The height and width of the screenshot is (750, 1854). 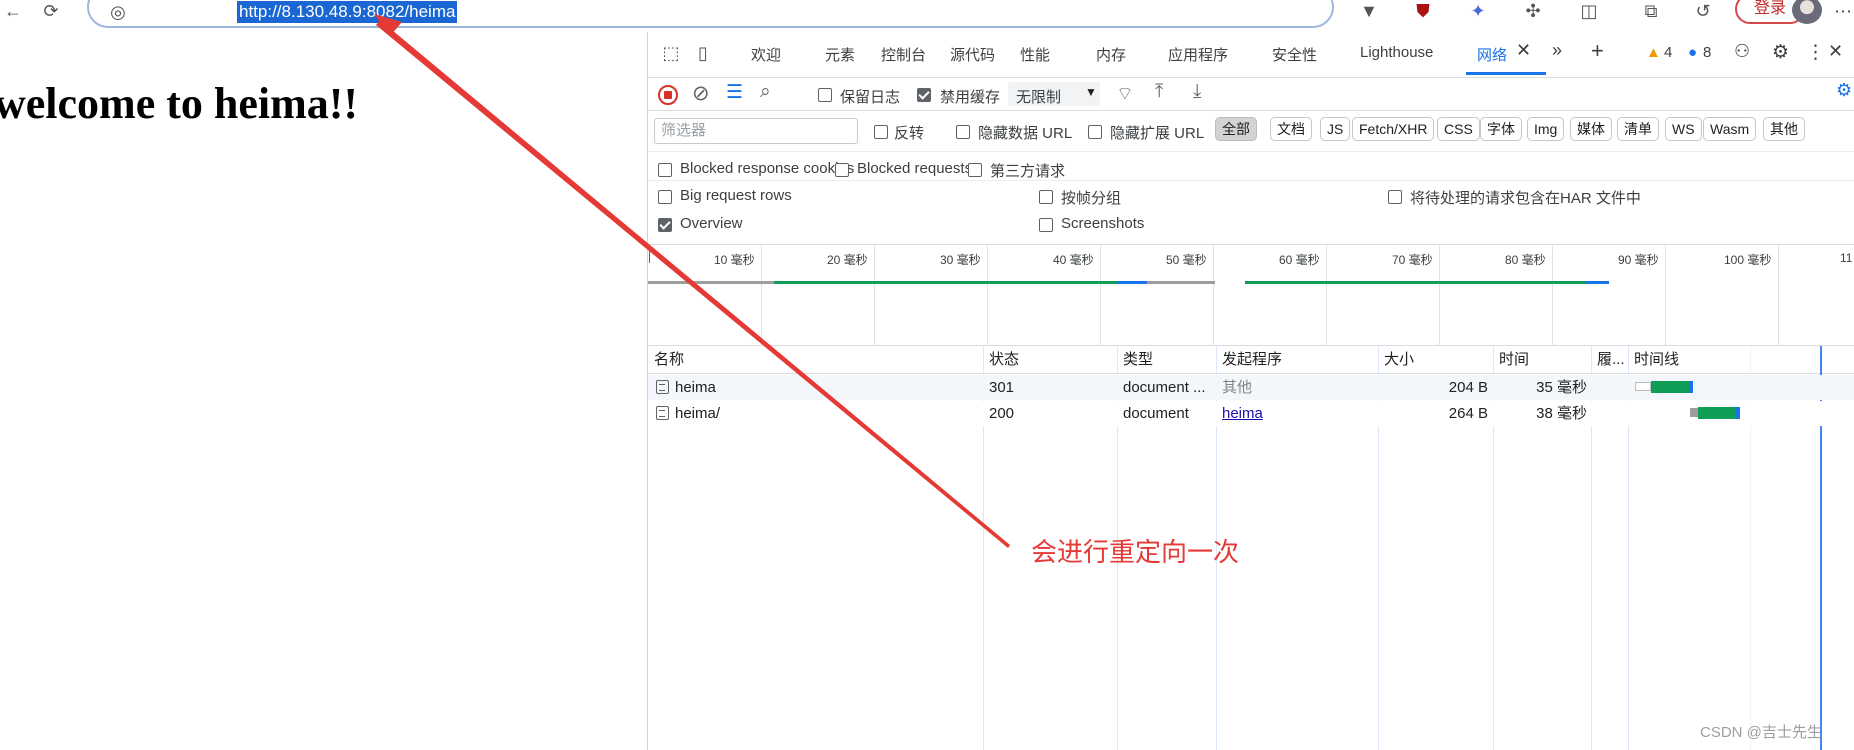 I want to click on kebab-menu-icon: ⋮, so click(x=1815, y=52).